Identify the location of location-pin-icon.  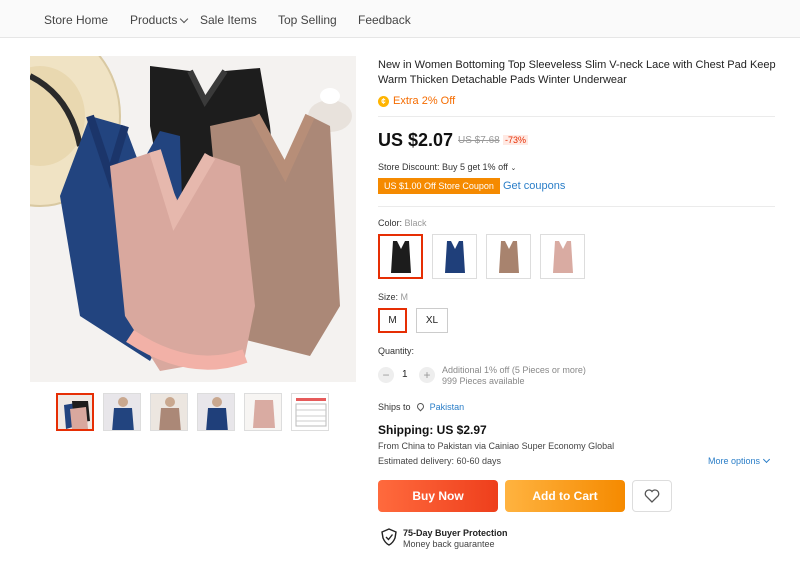
(420, 406).